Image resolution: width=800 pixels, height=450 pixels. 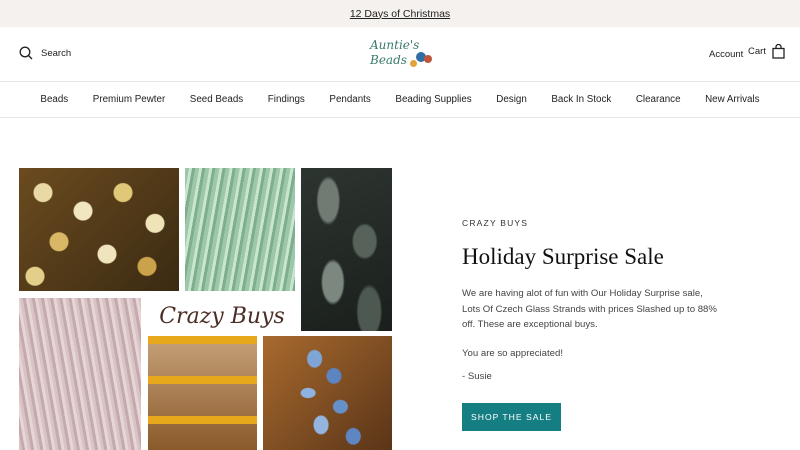 What do you see at coordinates (477, 376) in the screenshot?
I see `promo-signature: - Susie` at bounding box center [477, 376].